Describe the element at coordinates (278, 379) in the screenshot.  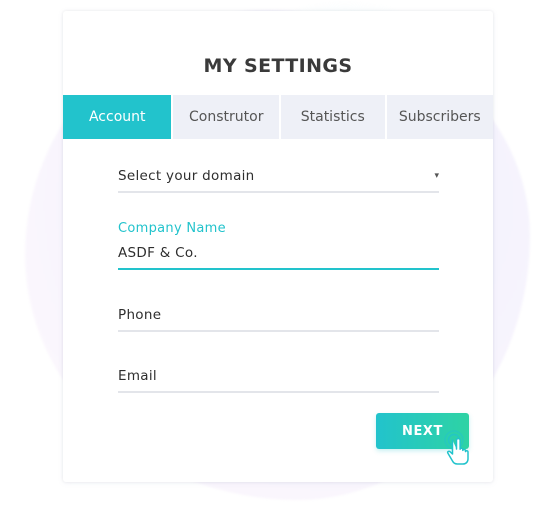
I see `email-field: Email` at that location.